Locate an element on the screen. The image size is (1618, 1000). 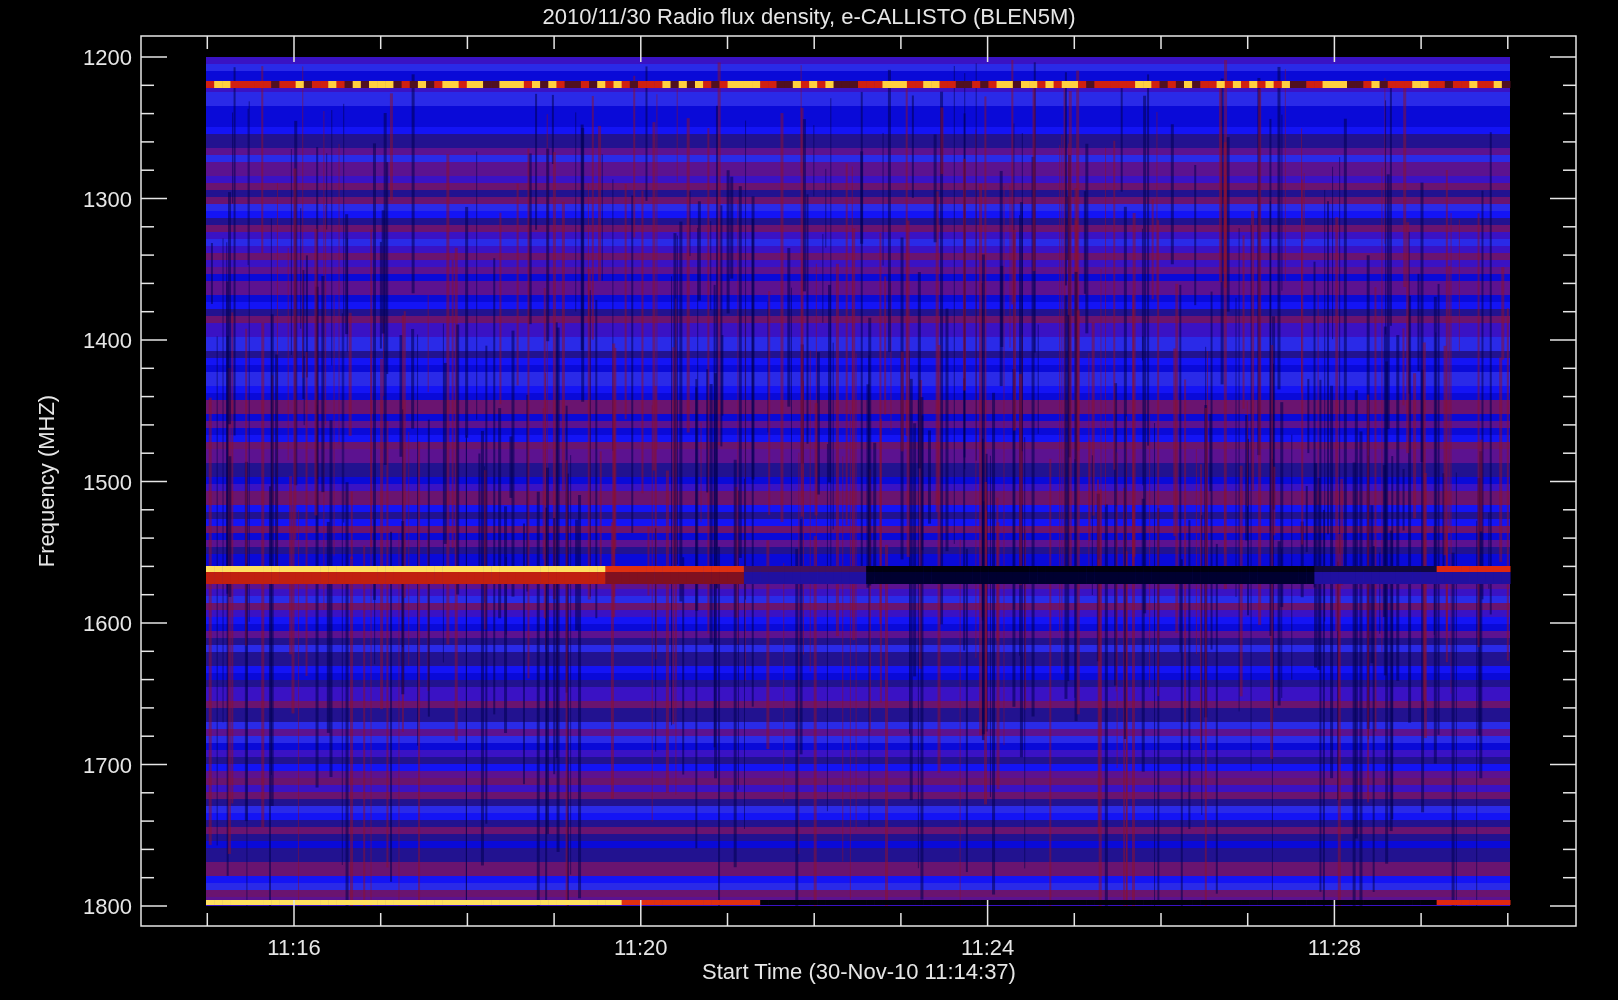
y-tick-label: 1600 is located at coordinates (107, 623).